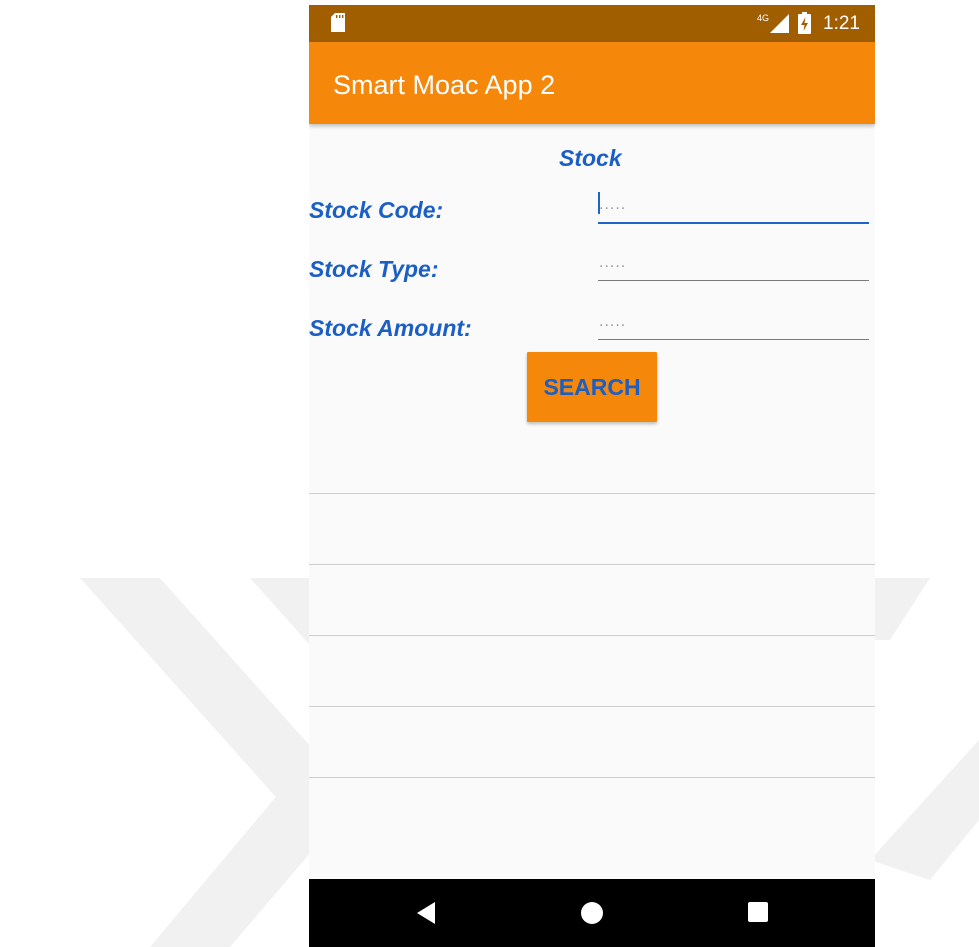 The width and height of the screenshot is (979, 947). What do you see at coordinates (592, 83) in the screenshot?
I see `app-bar: Smart Moac App 2` at bounding box center [592, 83].